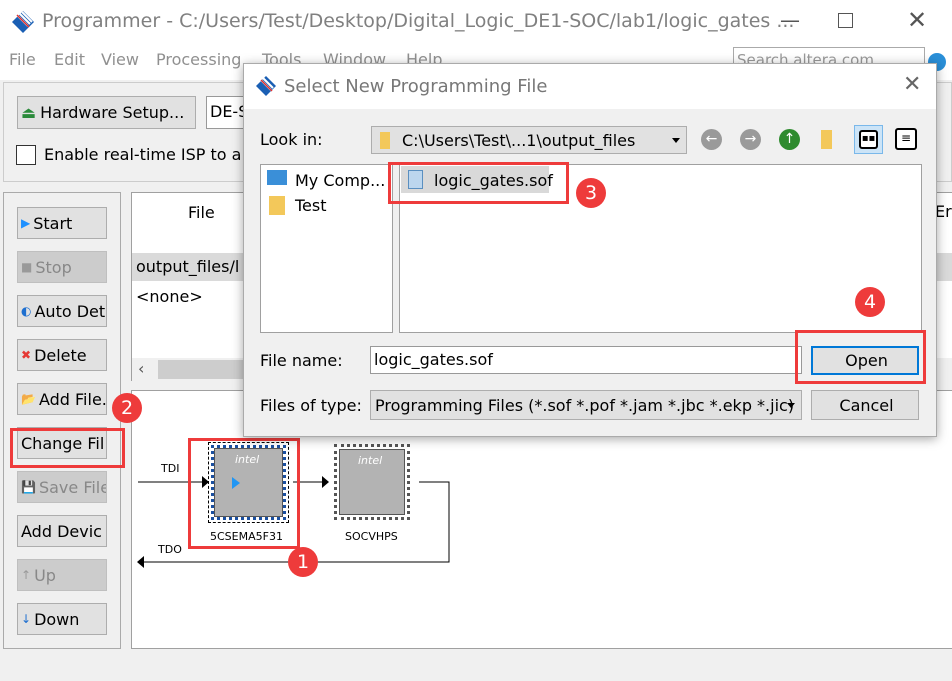 The width and height of the screenshot is (952, 681). I want to click on device-label: SOCVHPS, so click(371, 536).